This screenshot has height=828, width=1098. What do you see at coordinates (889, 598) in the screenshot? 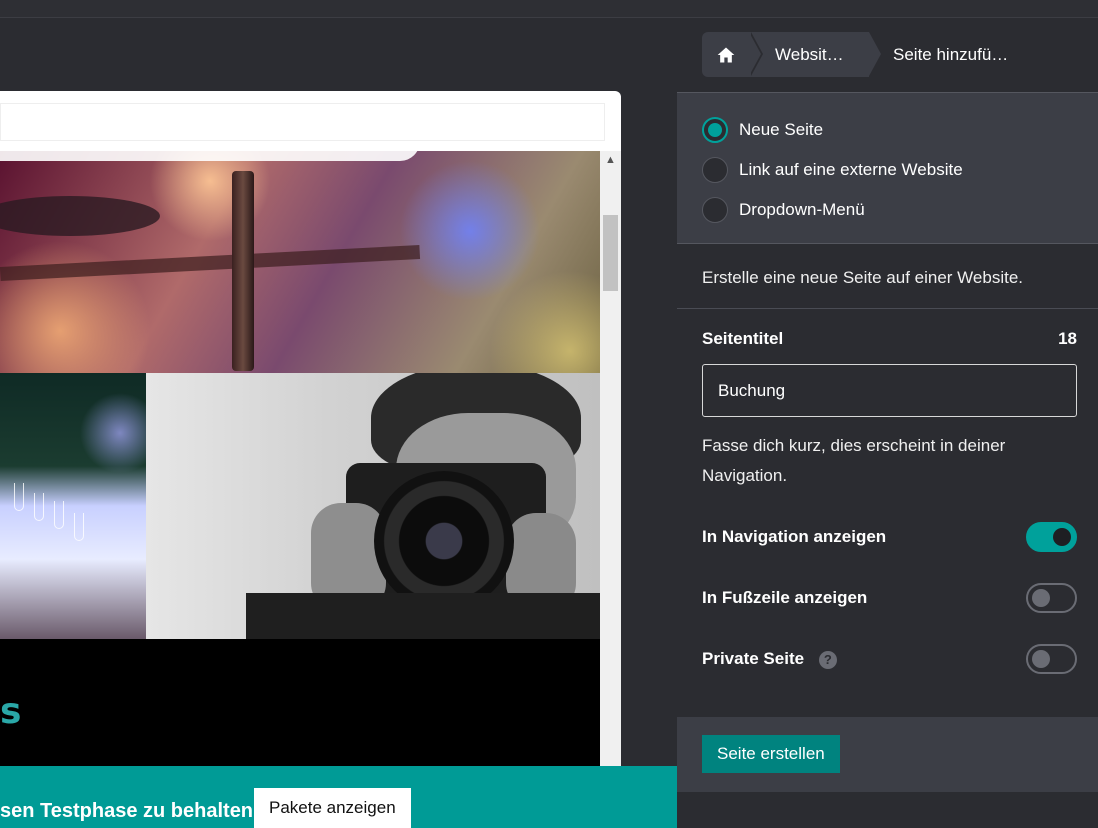
I see `toggle-row-footer: In Fußzeile anzeigen` at bounding box center [889, 598].